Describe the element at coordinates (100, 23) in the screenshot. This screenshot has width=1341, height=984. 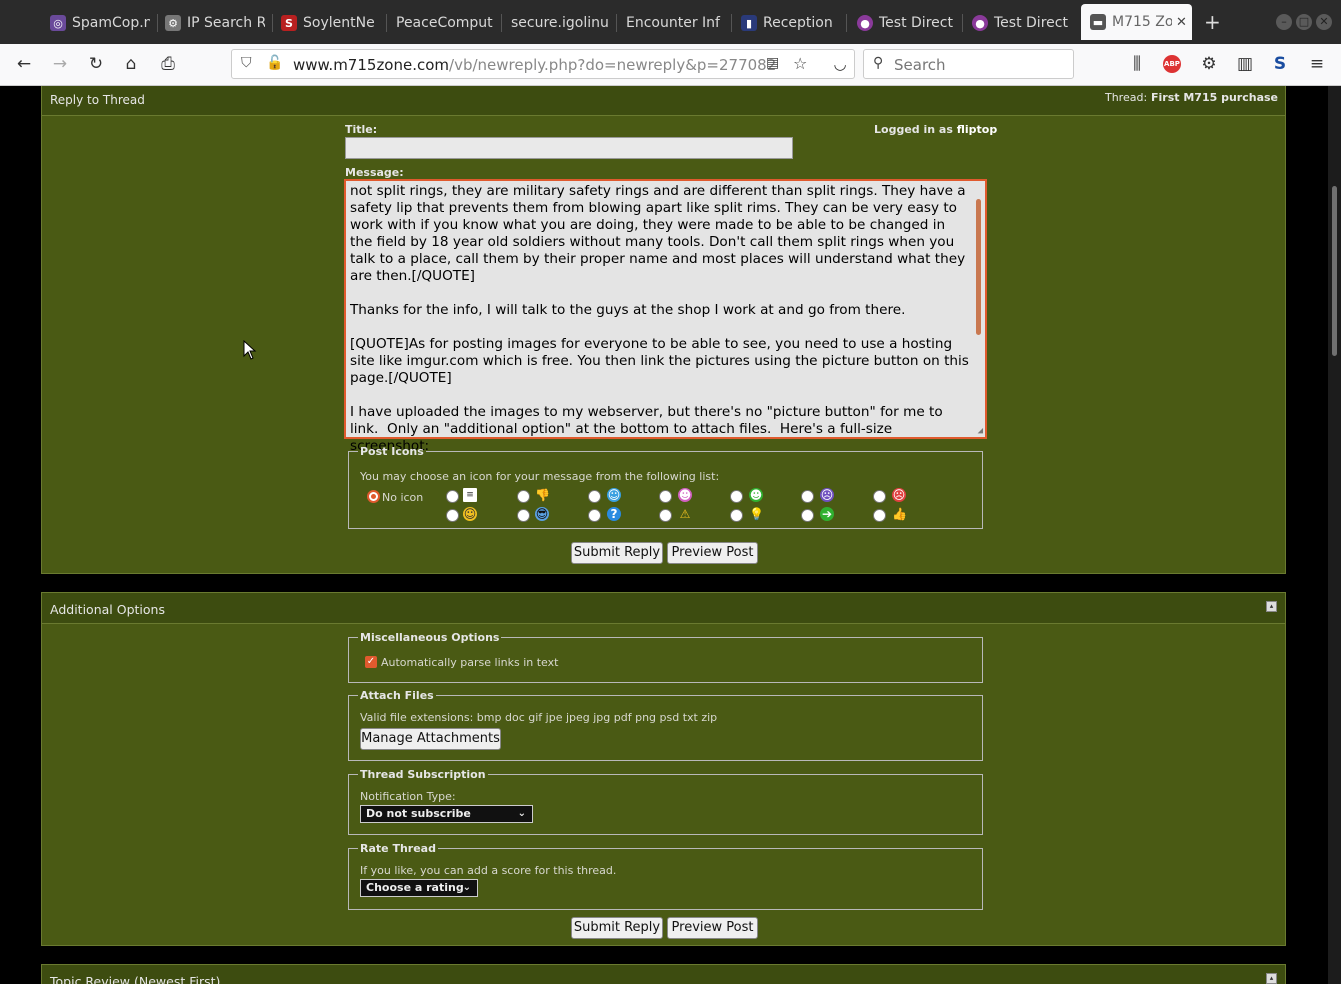
I see `tab-spamcop: ◎ SpamCop.n` at that location.